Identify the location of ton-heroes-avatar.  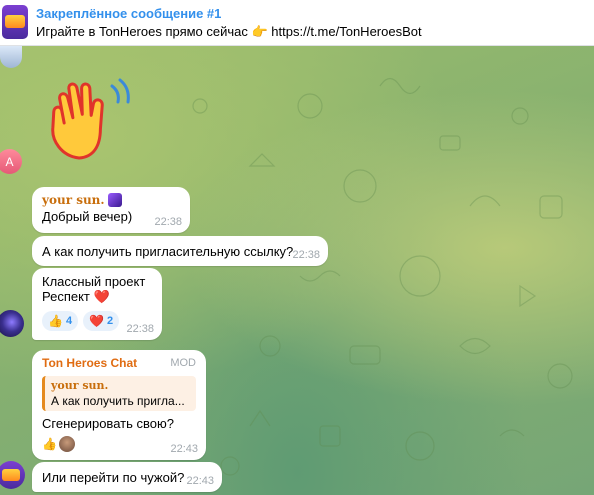
(12, 475).